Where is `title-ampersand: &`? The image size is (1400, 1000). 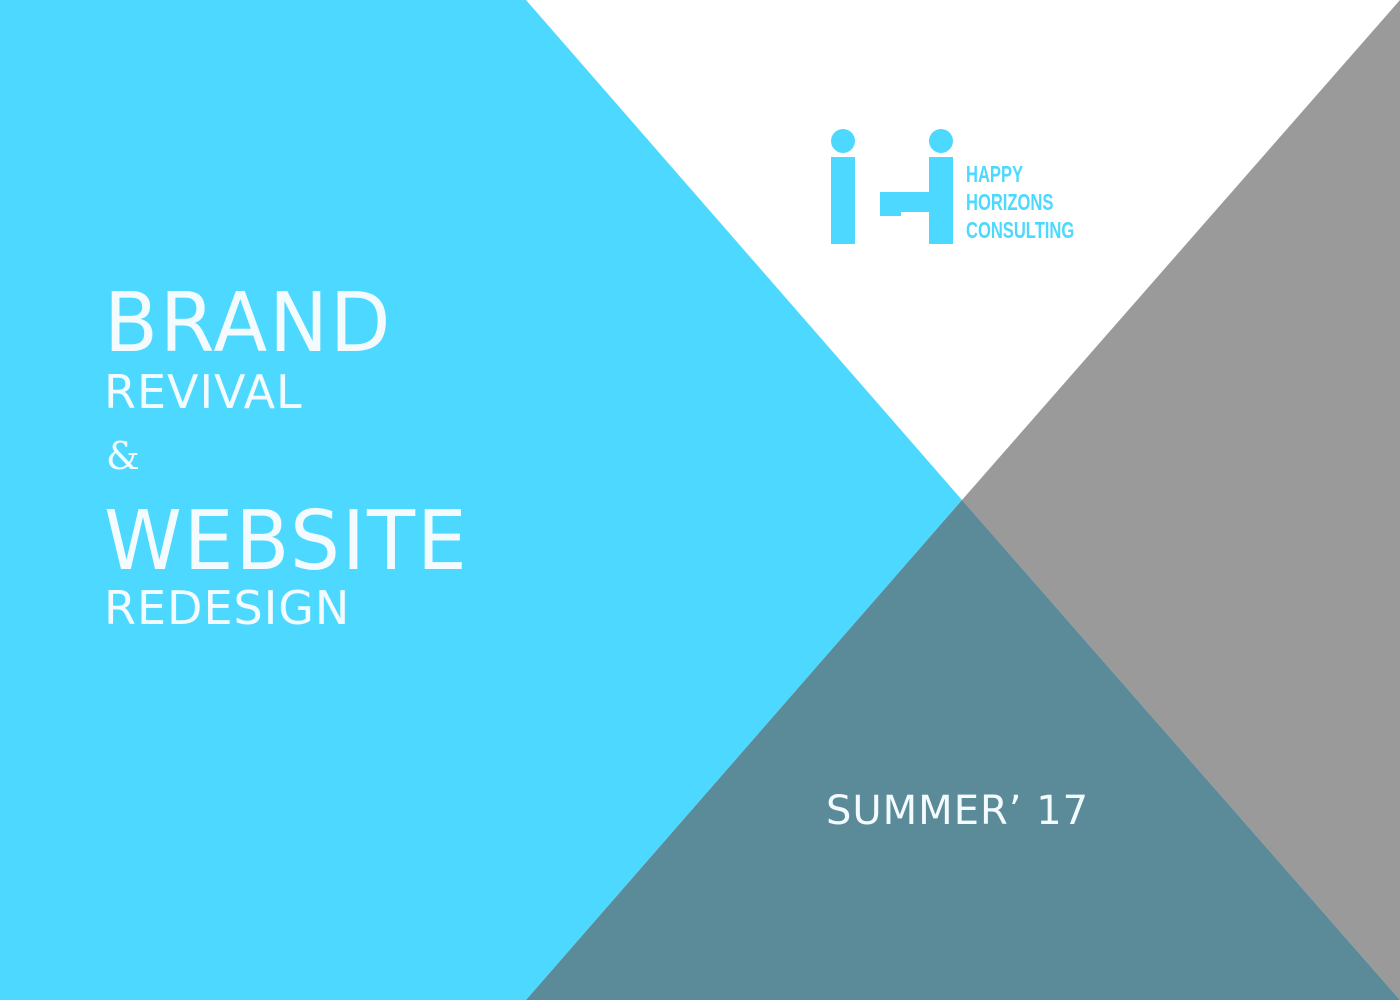 title-ampersand: & is located at coordinates (123, 456).